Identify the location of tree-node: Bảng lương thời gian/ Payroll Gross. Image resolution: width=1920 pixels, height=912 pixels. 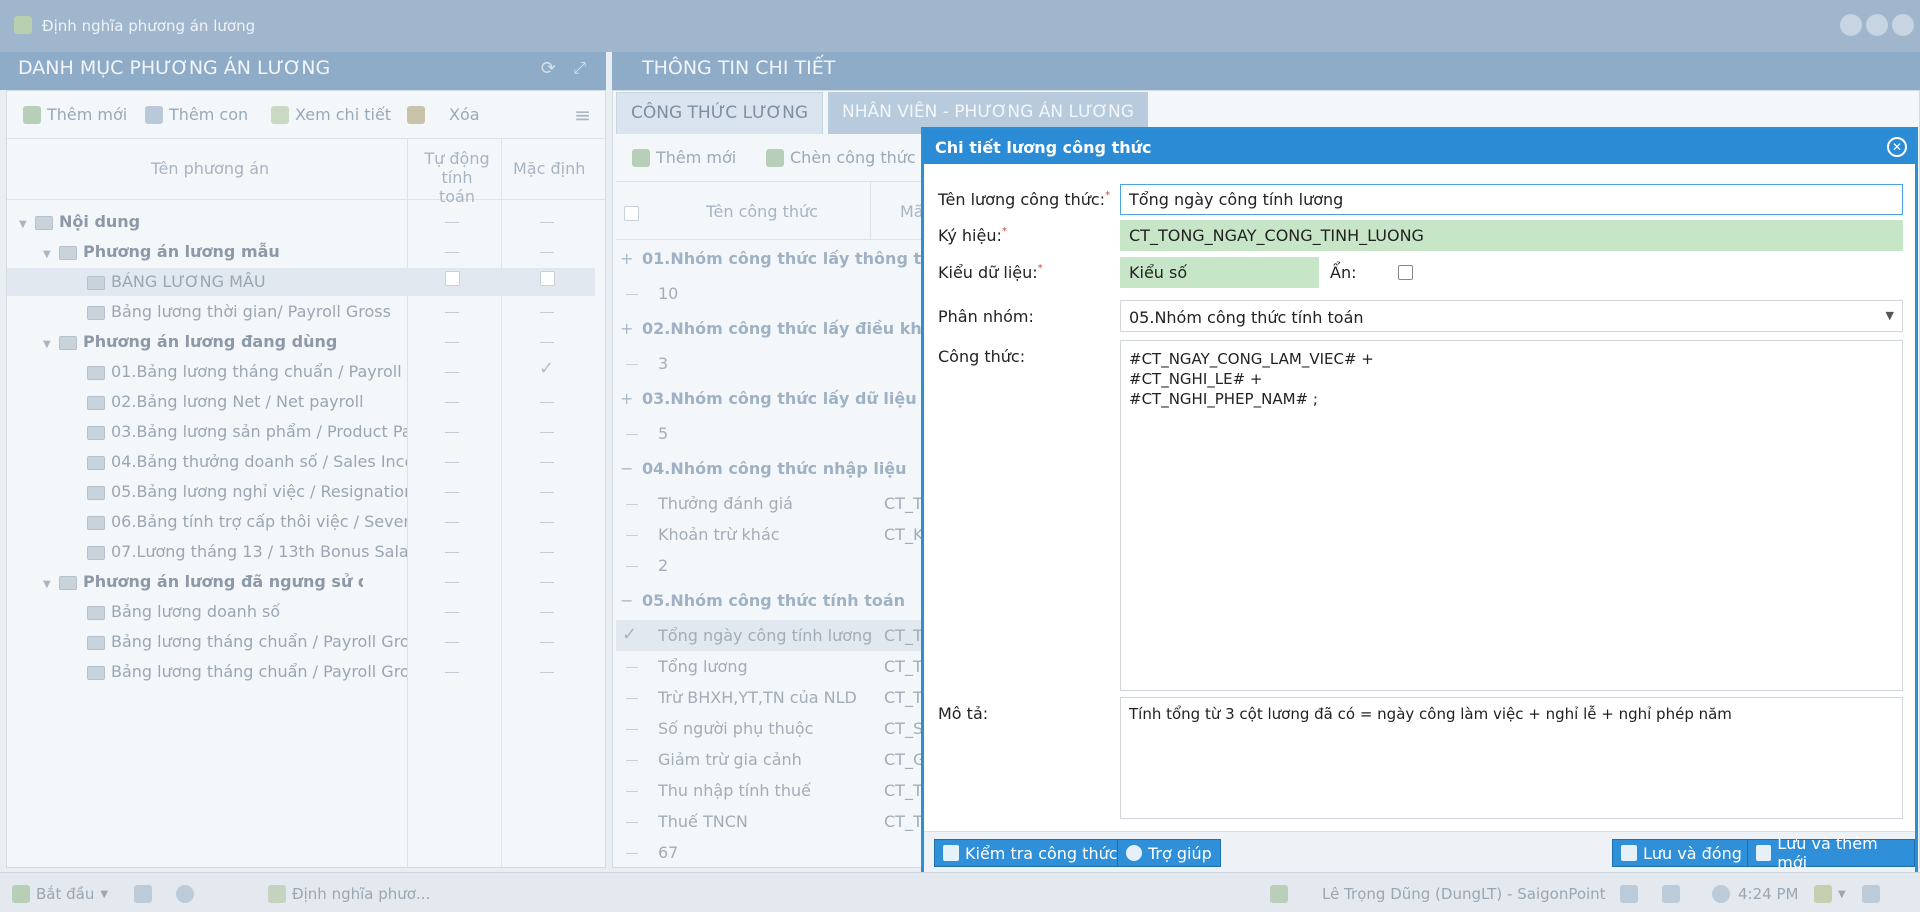
(247, 316).